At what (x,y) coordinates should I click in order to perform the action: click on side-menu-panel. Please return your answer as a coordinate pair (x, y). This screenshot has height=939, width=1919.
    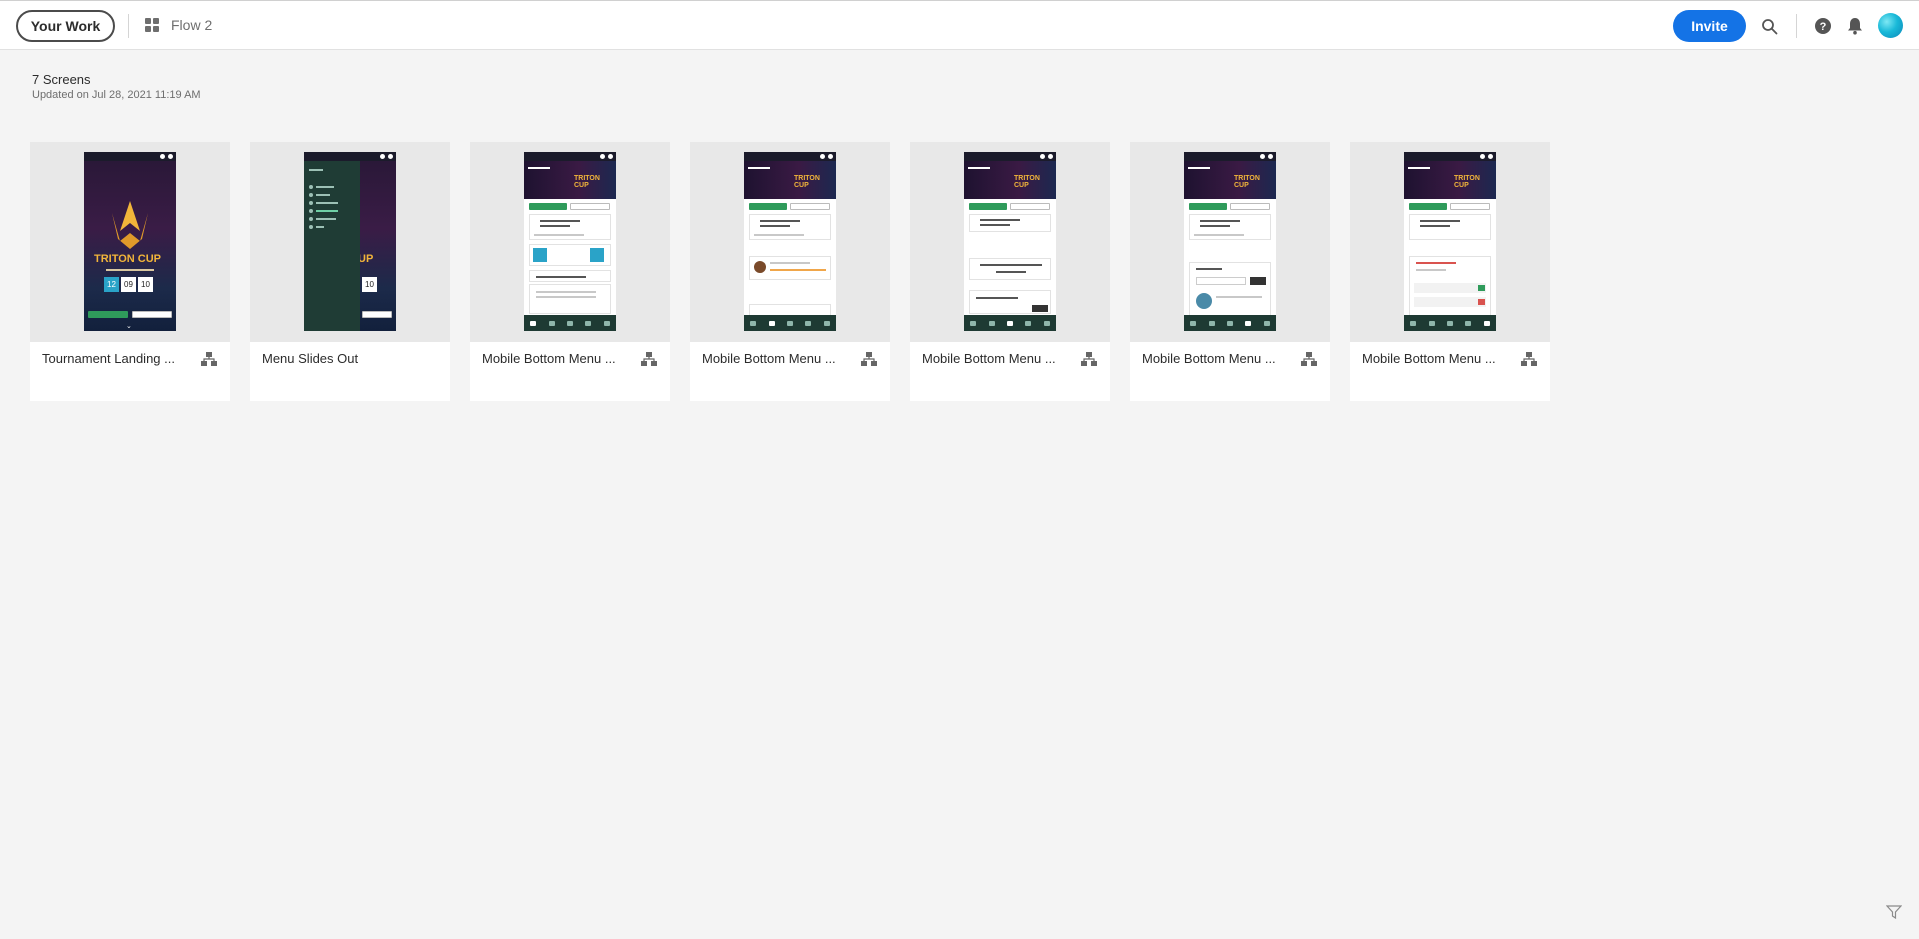
    Looking at the image, I should click on (332, 246).